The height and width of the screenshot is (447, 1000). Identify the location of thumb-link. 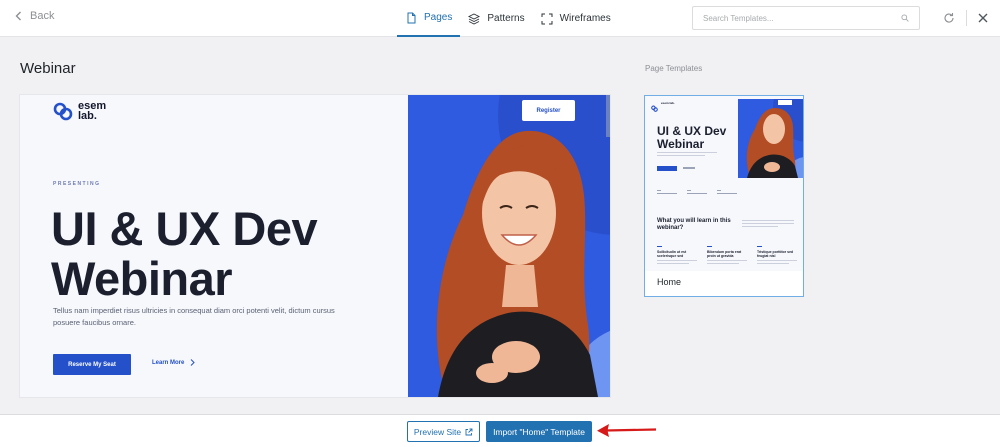
(689, 168).